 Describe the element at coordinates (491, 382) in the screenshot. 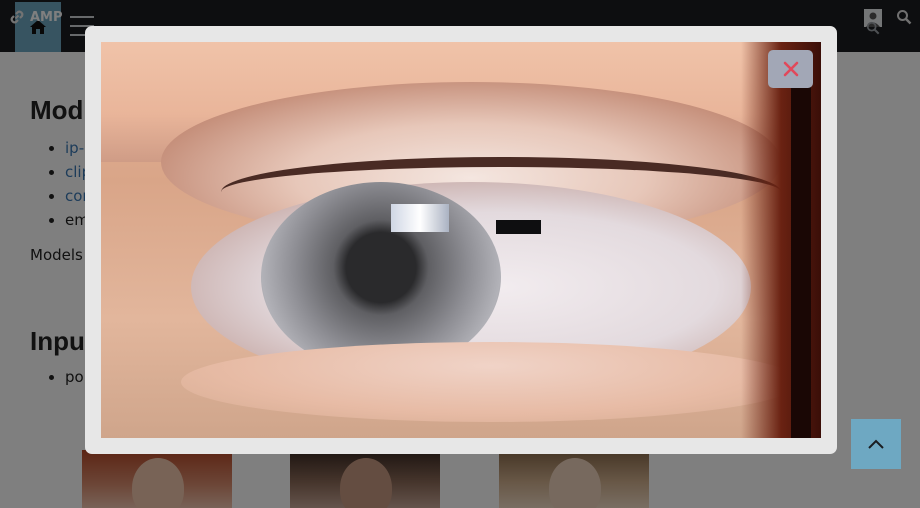

I see `image-region-lower-lid` at that location.